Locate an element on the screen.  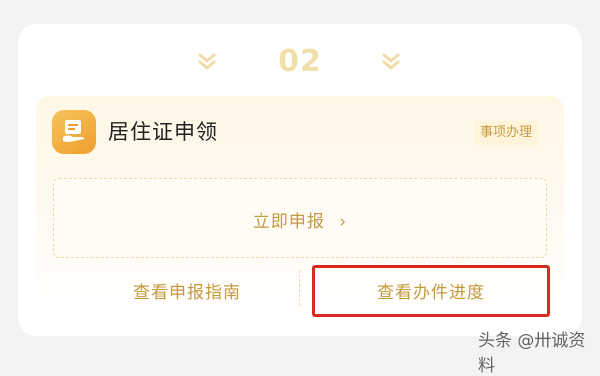
step-indicator: 02 is located at coordinates (300, 62).